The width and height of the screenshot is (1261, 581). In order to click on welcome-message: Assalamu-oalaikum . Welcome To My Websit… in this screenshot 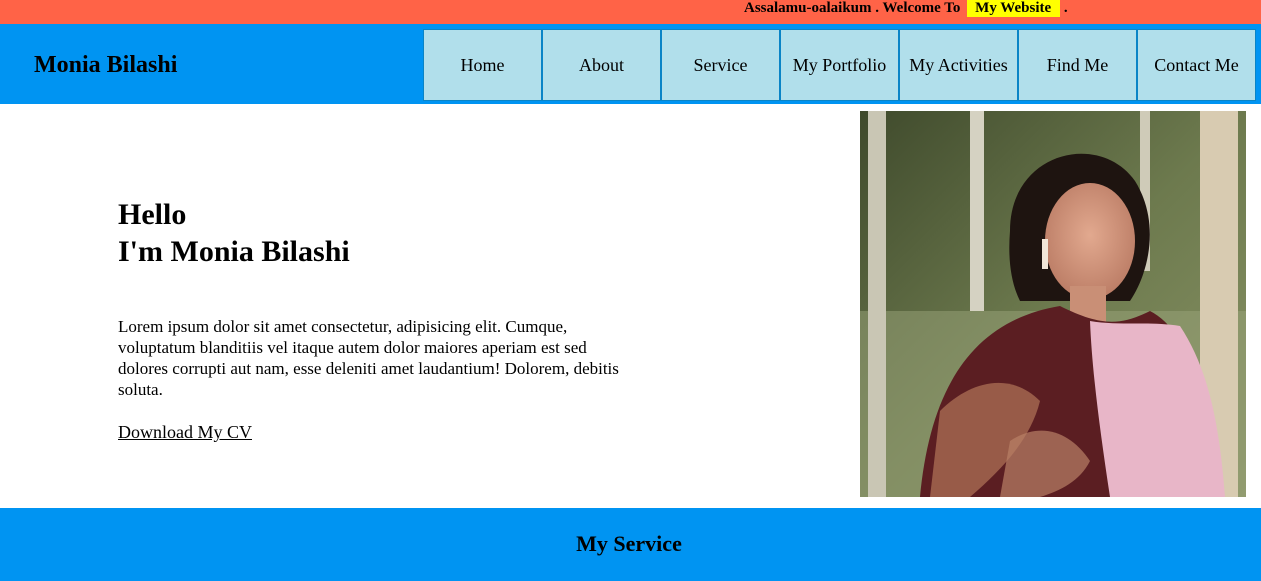, I will do `click(906, 9)`.